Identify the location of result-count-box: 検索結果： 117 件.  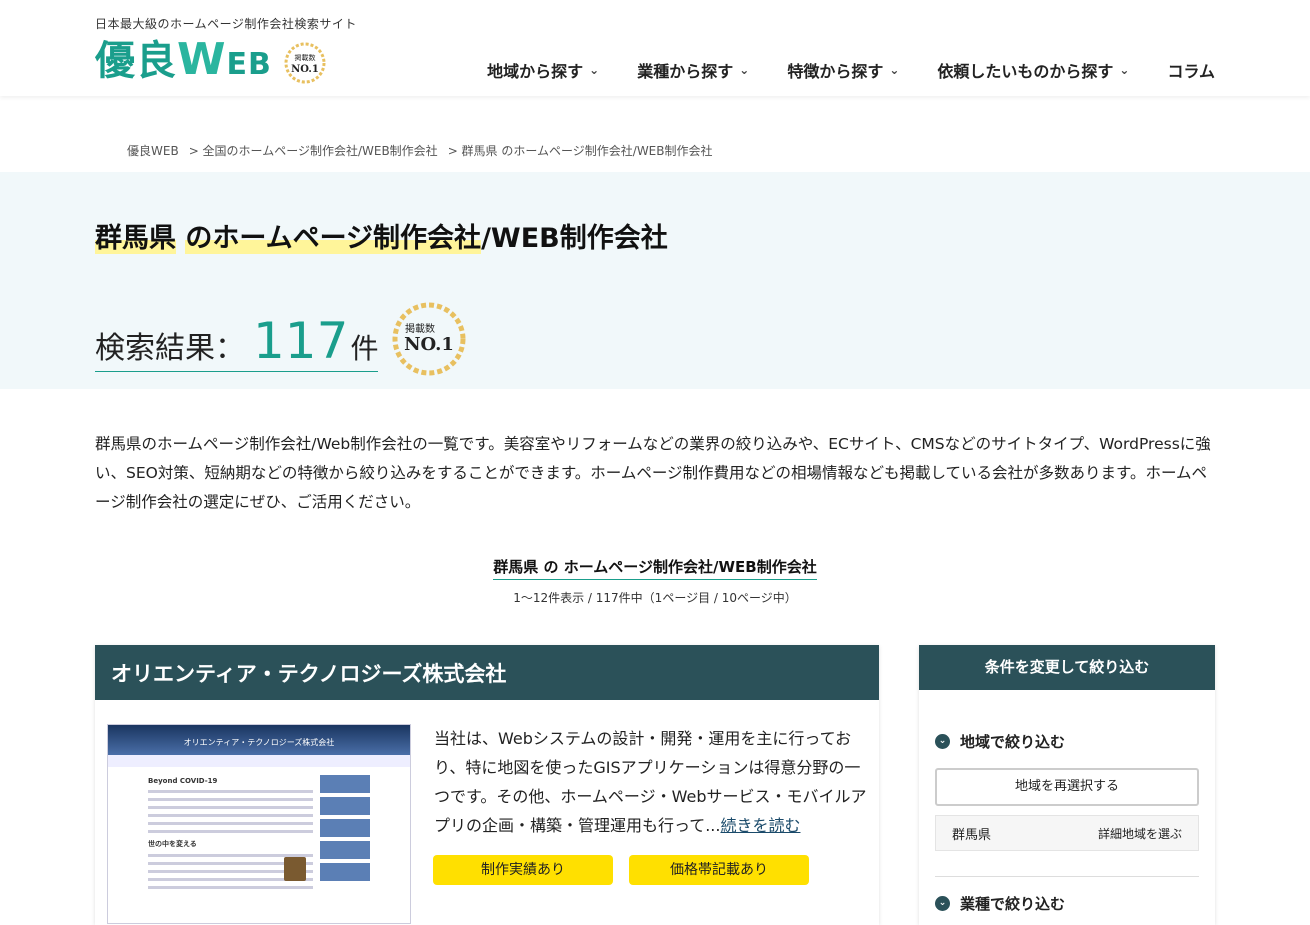
(237, 342).